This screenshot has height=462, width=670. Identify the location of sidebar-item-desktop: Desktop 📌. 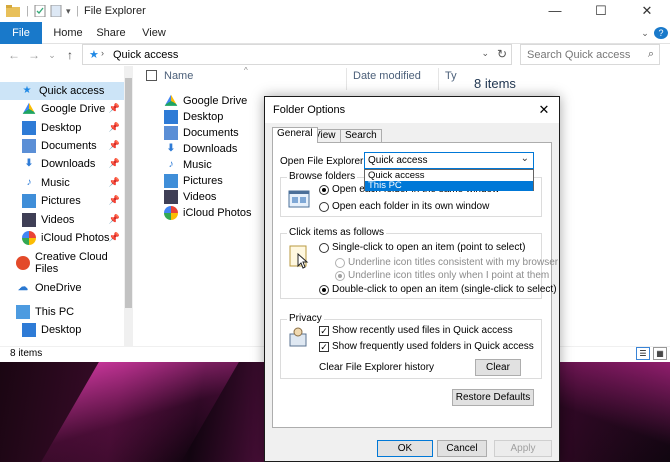
(62, 128).